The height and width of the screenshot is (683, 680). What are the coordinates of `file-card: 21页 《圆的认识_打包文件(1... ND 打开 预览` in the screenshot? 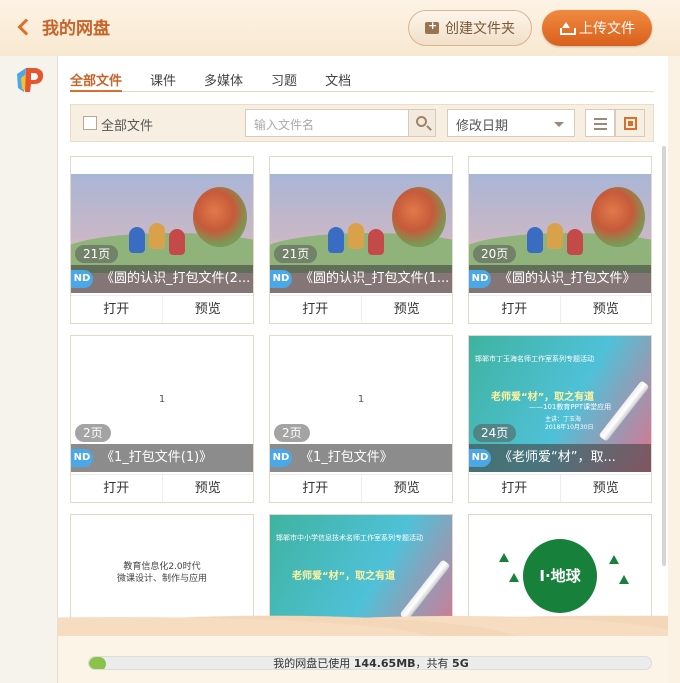 It's located at (361, 240).